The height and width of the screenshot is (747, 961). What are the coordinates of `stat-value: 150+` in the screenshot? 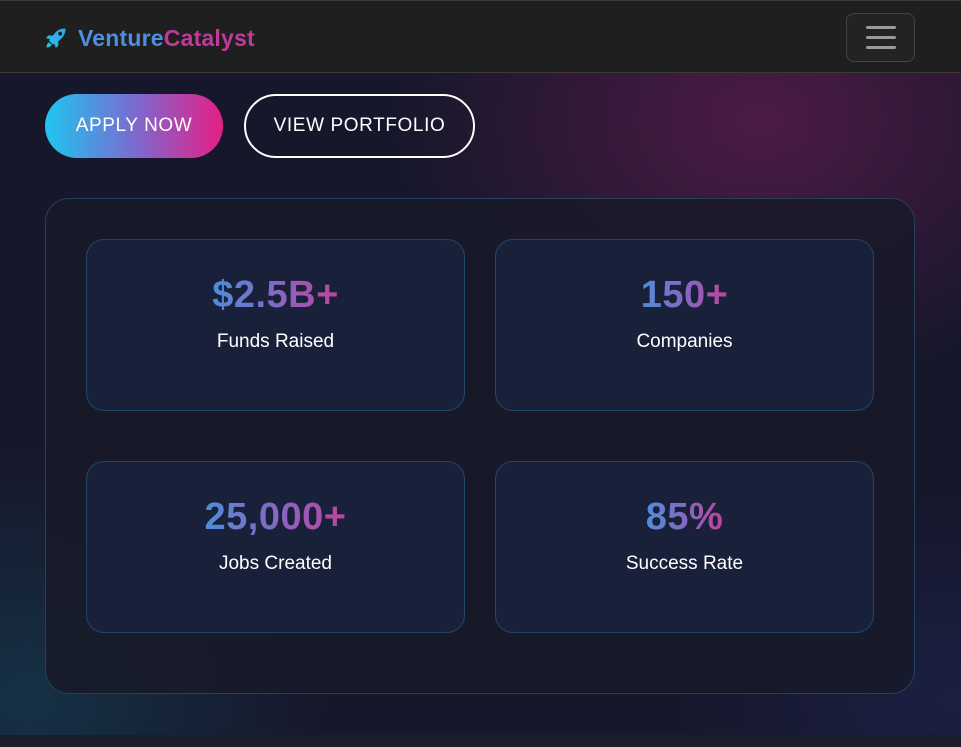 It's located at (684, 295).